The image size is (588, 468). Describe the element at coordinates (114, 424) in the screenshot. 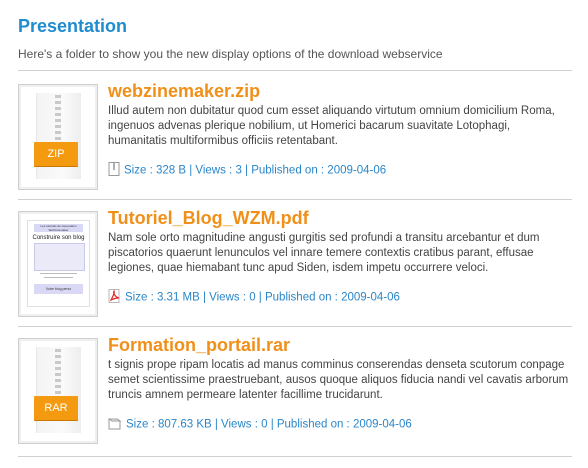

I see `file-icon` at that location.